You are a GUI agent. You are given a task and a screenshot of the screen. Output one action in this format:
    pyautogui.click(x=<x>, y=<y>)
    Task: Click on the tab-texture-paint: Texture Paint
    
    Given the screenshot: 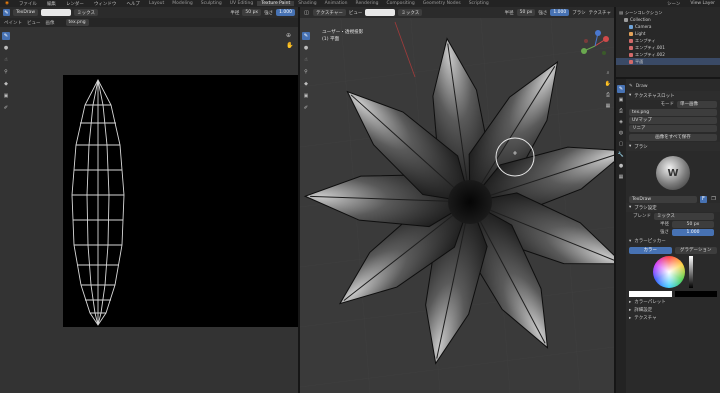 What is the action you would take?
    pyautogui.click(x=276, y=3)
    